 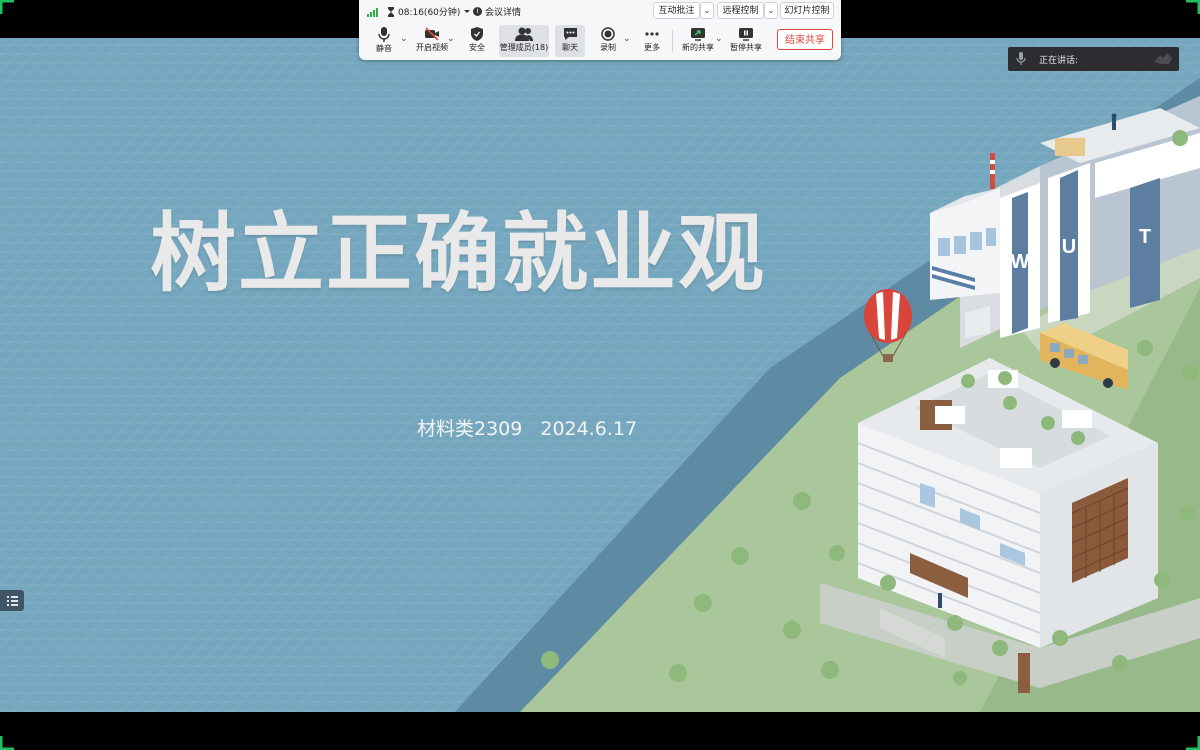 What do you see at coordinates (7, 7) in the screenshot?
I see `frame-corner-top-left` at bounding box center [7, 7].